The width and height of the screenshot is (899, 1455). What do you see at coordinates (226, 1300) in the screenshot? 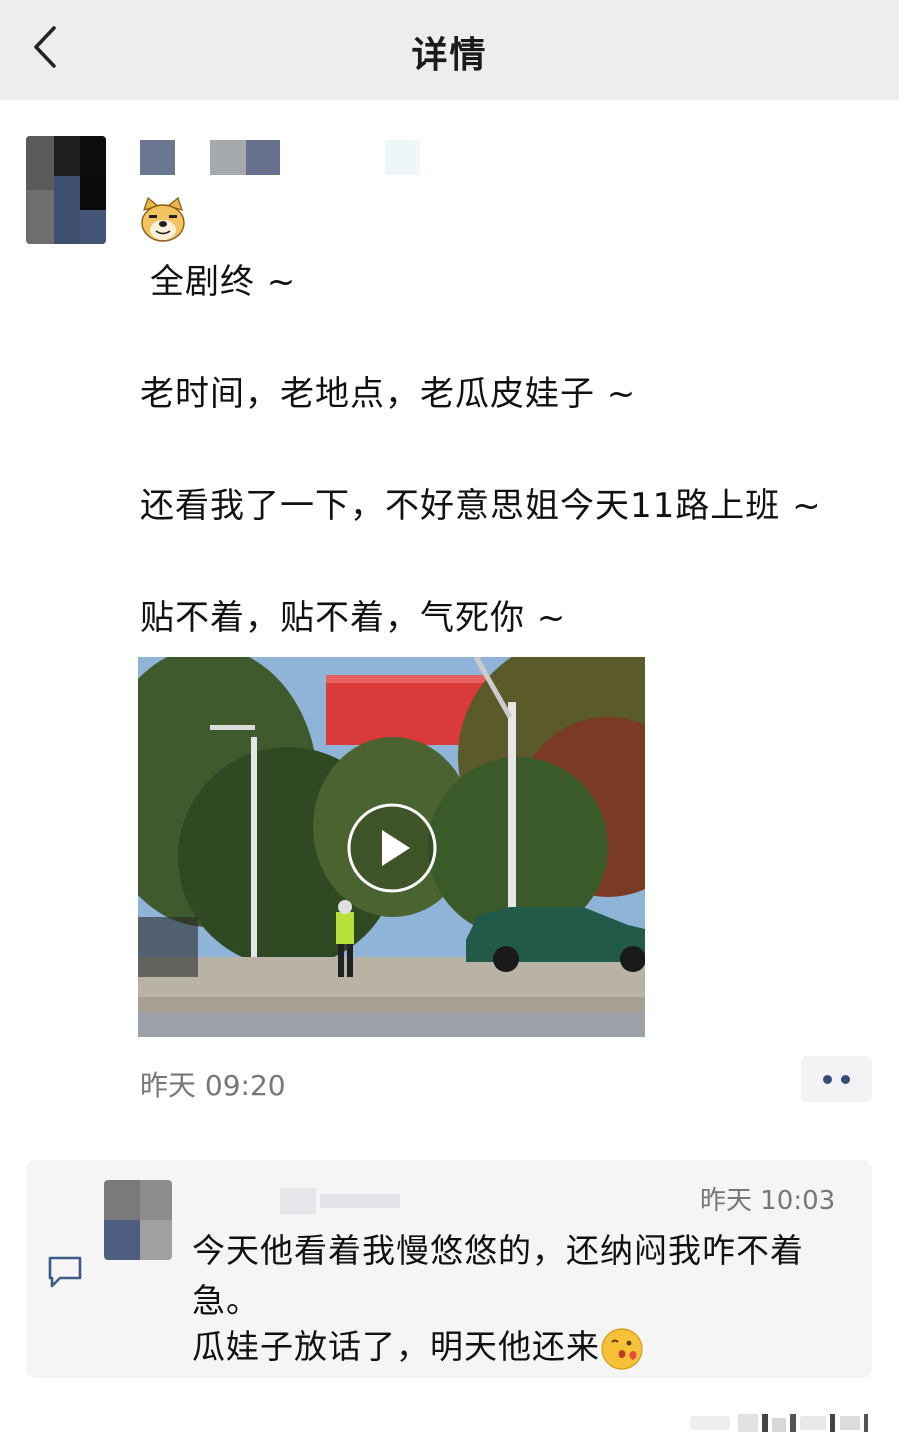
I see `comment-text-line: 急。` at bounding box center [226, 1300].